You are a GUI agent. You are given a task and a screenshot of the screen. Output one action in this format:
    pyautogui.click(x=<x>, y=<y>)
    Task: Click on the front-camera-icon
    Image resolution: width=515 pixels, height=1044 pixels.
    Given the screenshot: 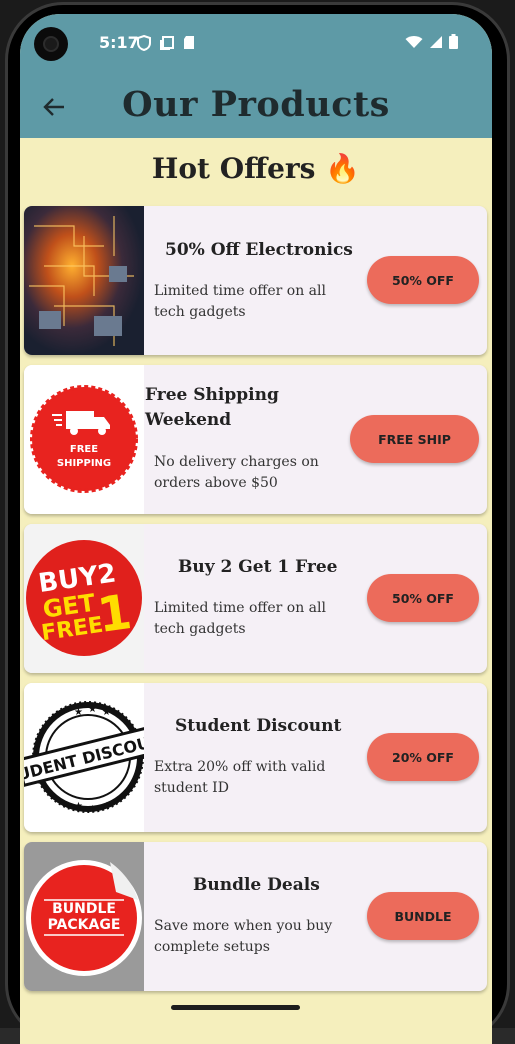 What is the action you would take?
    pyautogui.click(x=51, y=44)
    